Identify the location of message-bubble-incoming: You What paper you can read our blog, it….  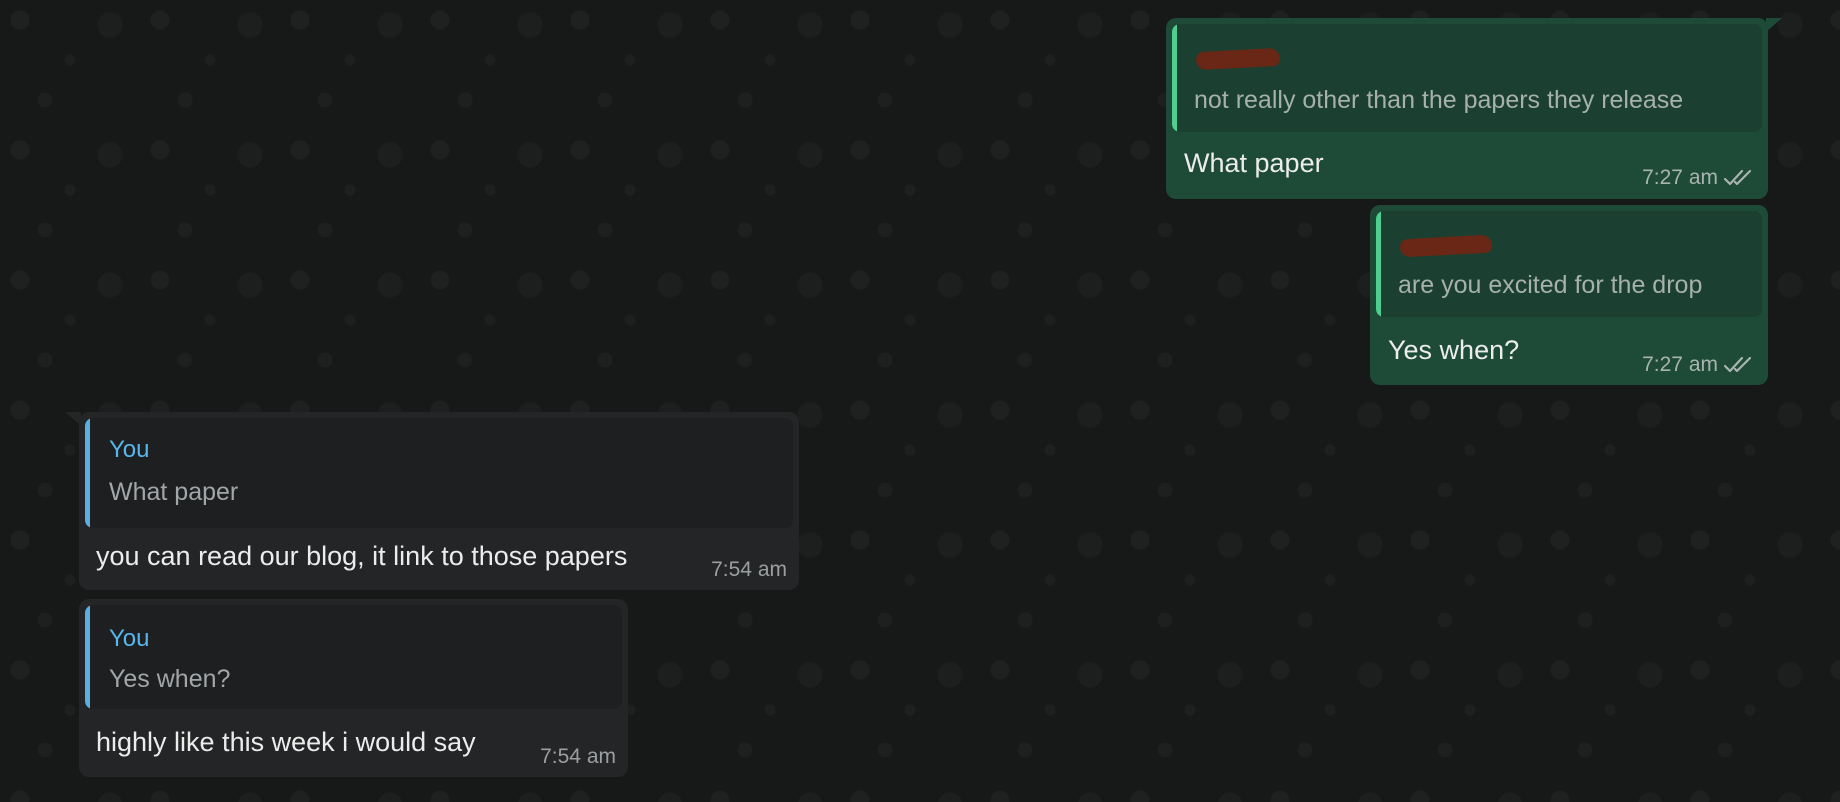
(432, 501).